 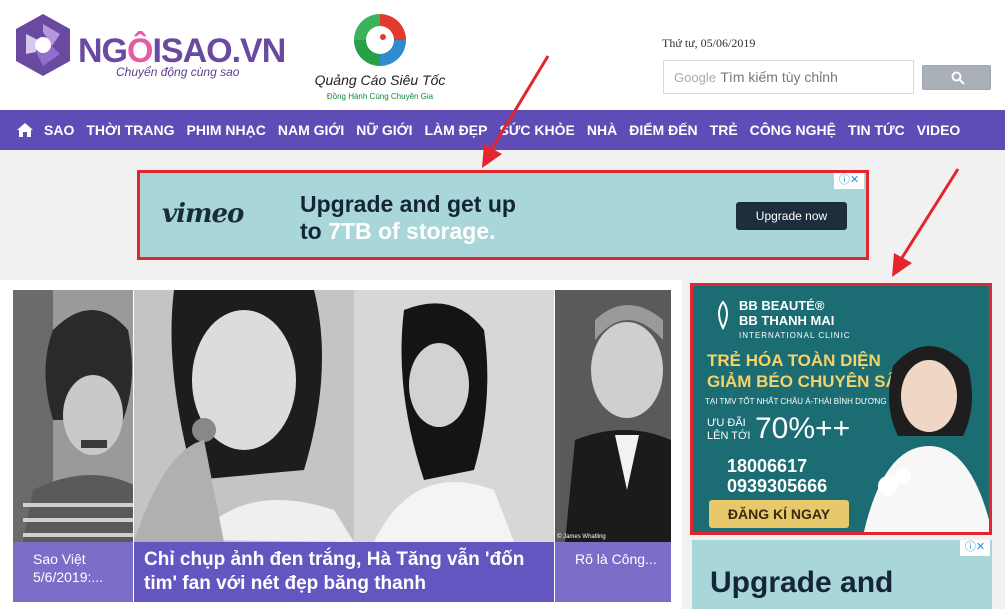 What do you see at coordinates (695, 77) in the screenshot?
I see `google-label: Google` at bounding box center [695, 77].